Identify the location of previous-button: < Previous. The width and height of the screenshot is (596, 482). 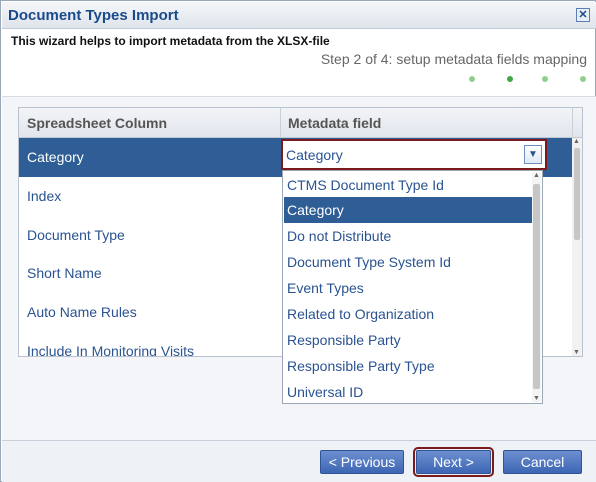
(362, 462).